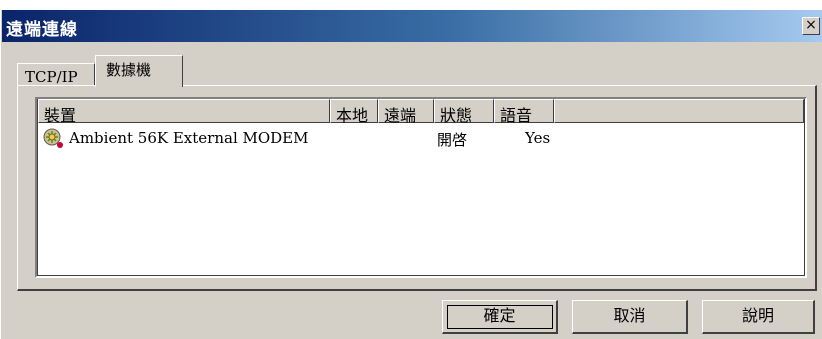 The height and width of the screenshot is (339, 822). What do you see at coordinates (42, 30) in the screenshot?
I see `window-title: 遠端連線` at bounding box center [42, 30].